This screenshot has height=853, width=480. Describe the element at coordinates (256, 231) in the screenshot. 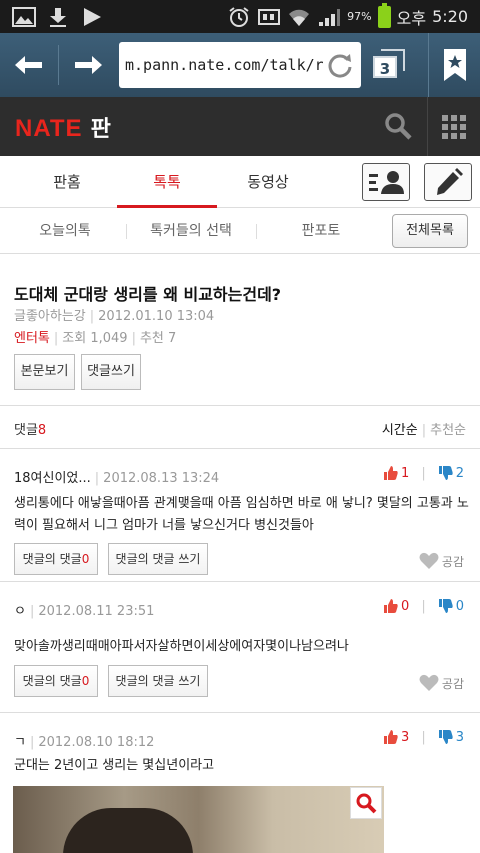

I see `subtab-divider` at that location.